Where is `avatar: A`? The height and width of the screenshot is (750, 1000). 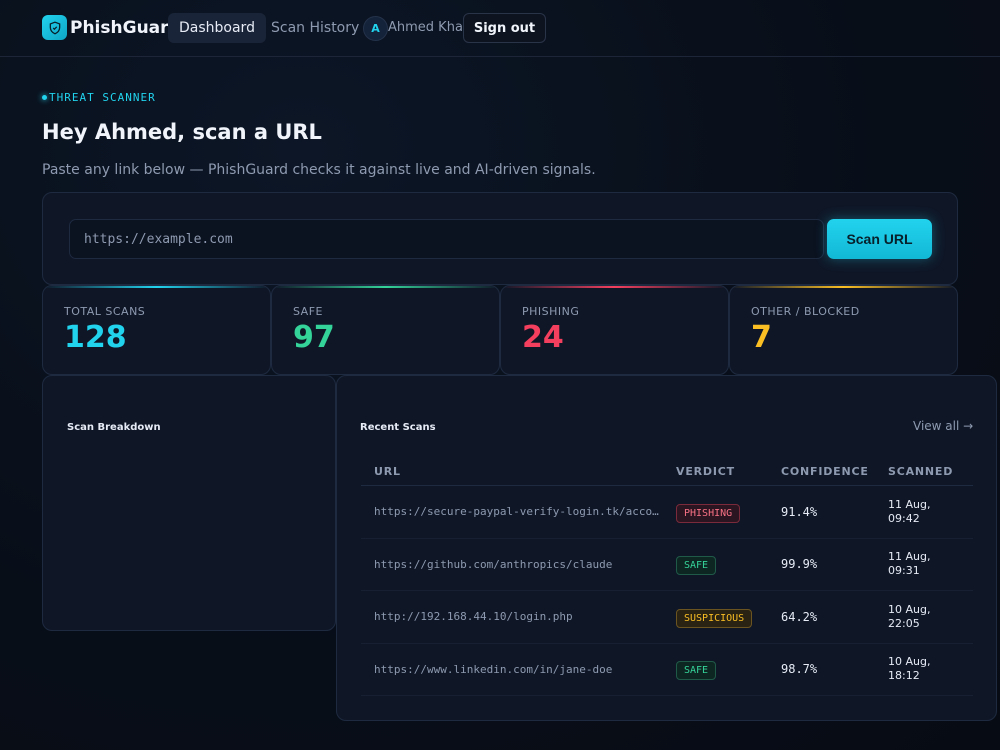 avatar: A is located at coordinates (375, 28).